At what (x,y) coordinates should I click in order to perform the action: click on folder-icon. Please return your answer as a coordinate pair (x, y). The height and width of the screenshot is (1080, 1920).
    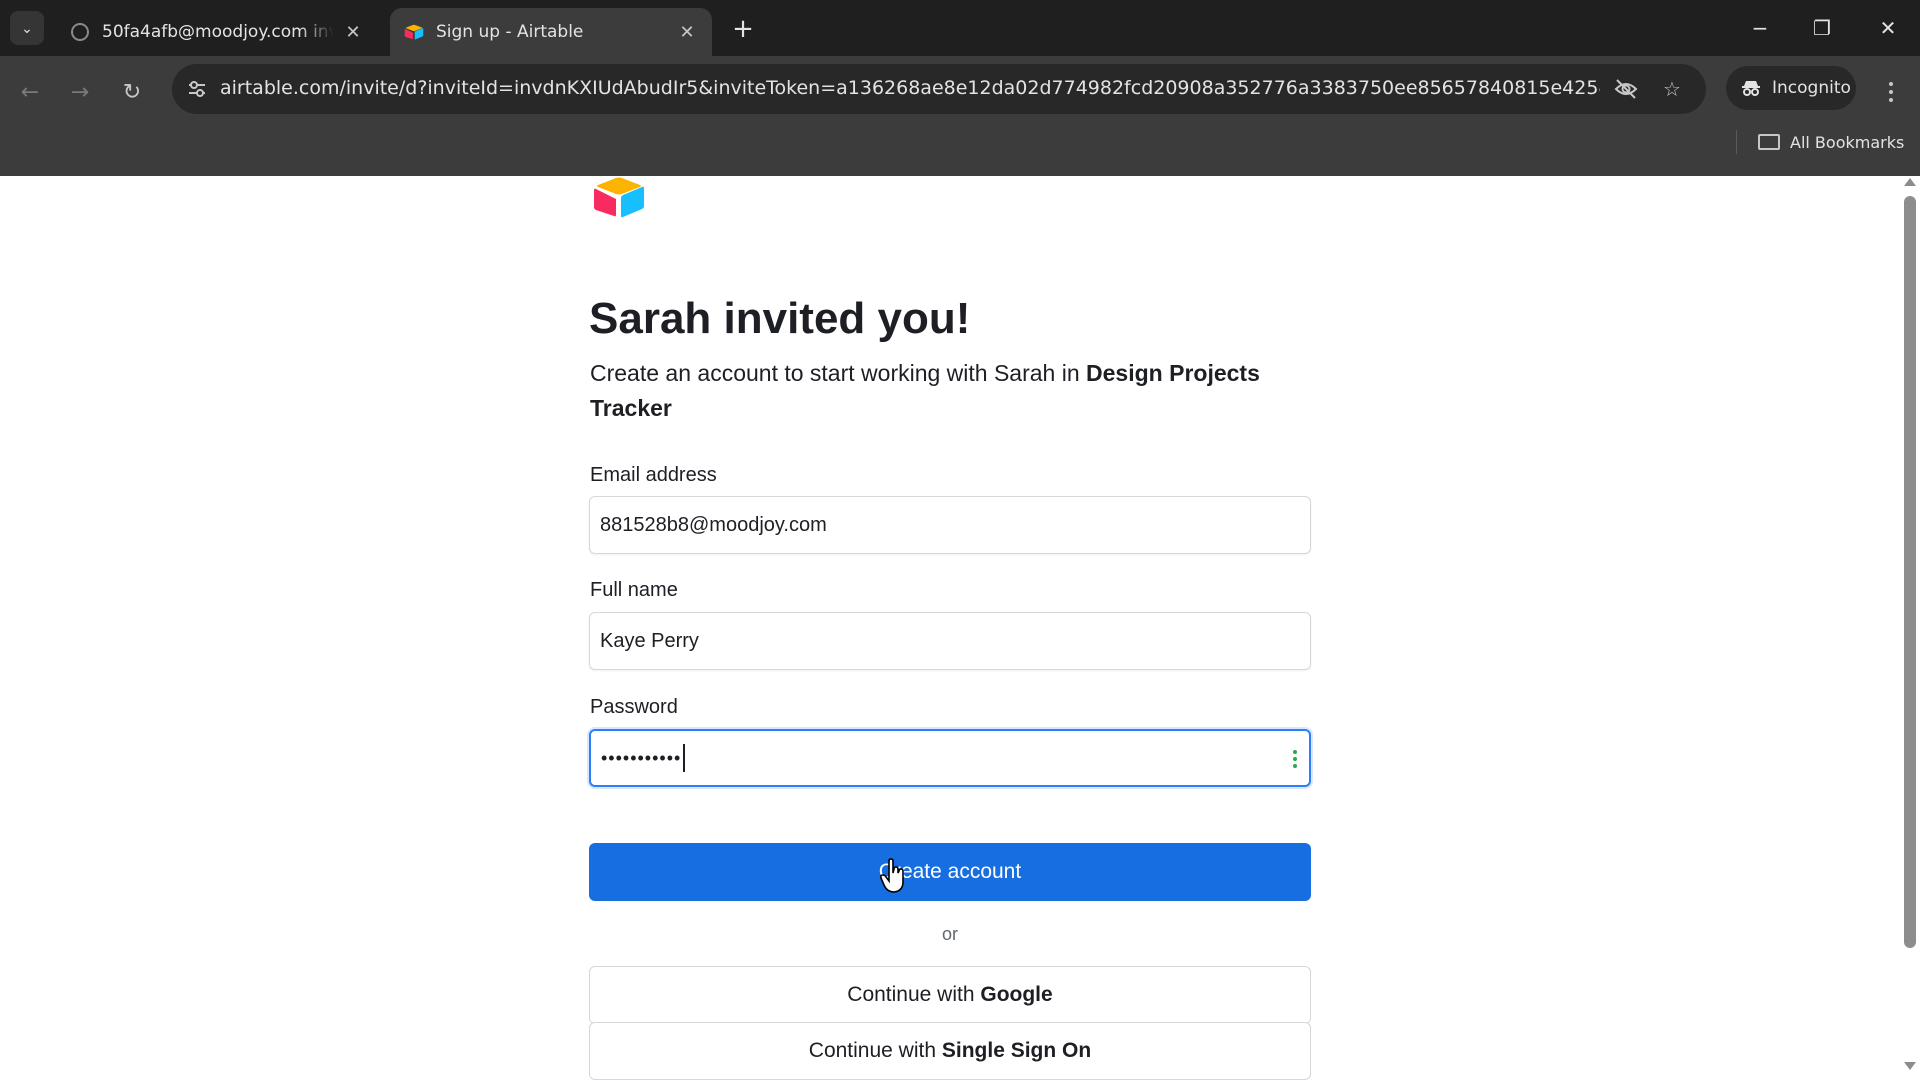
    Looking at the image, I should click on (1769, 142).